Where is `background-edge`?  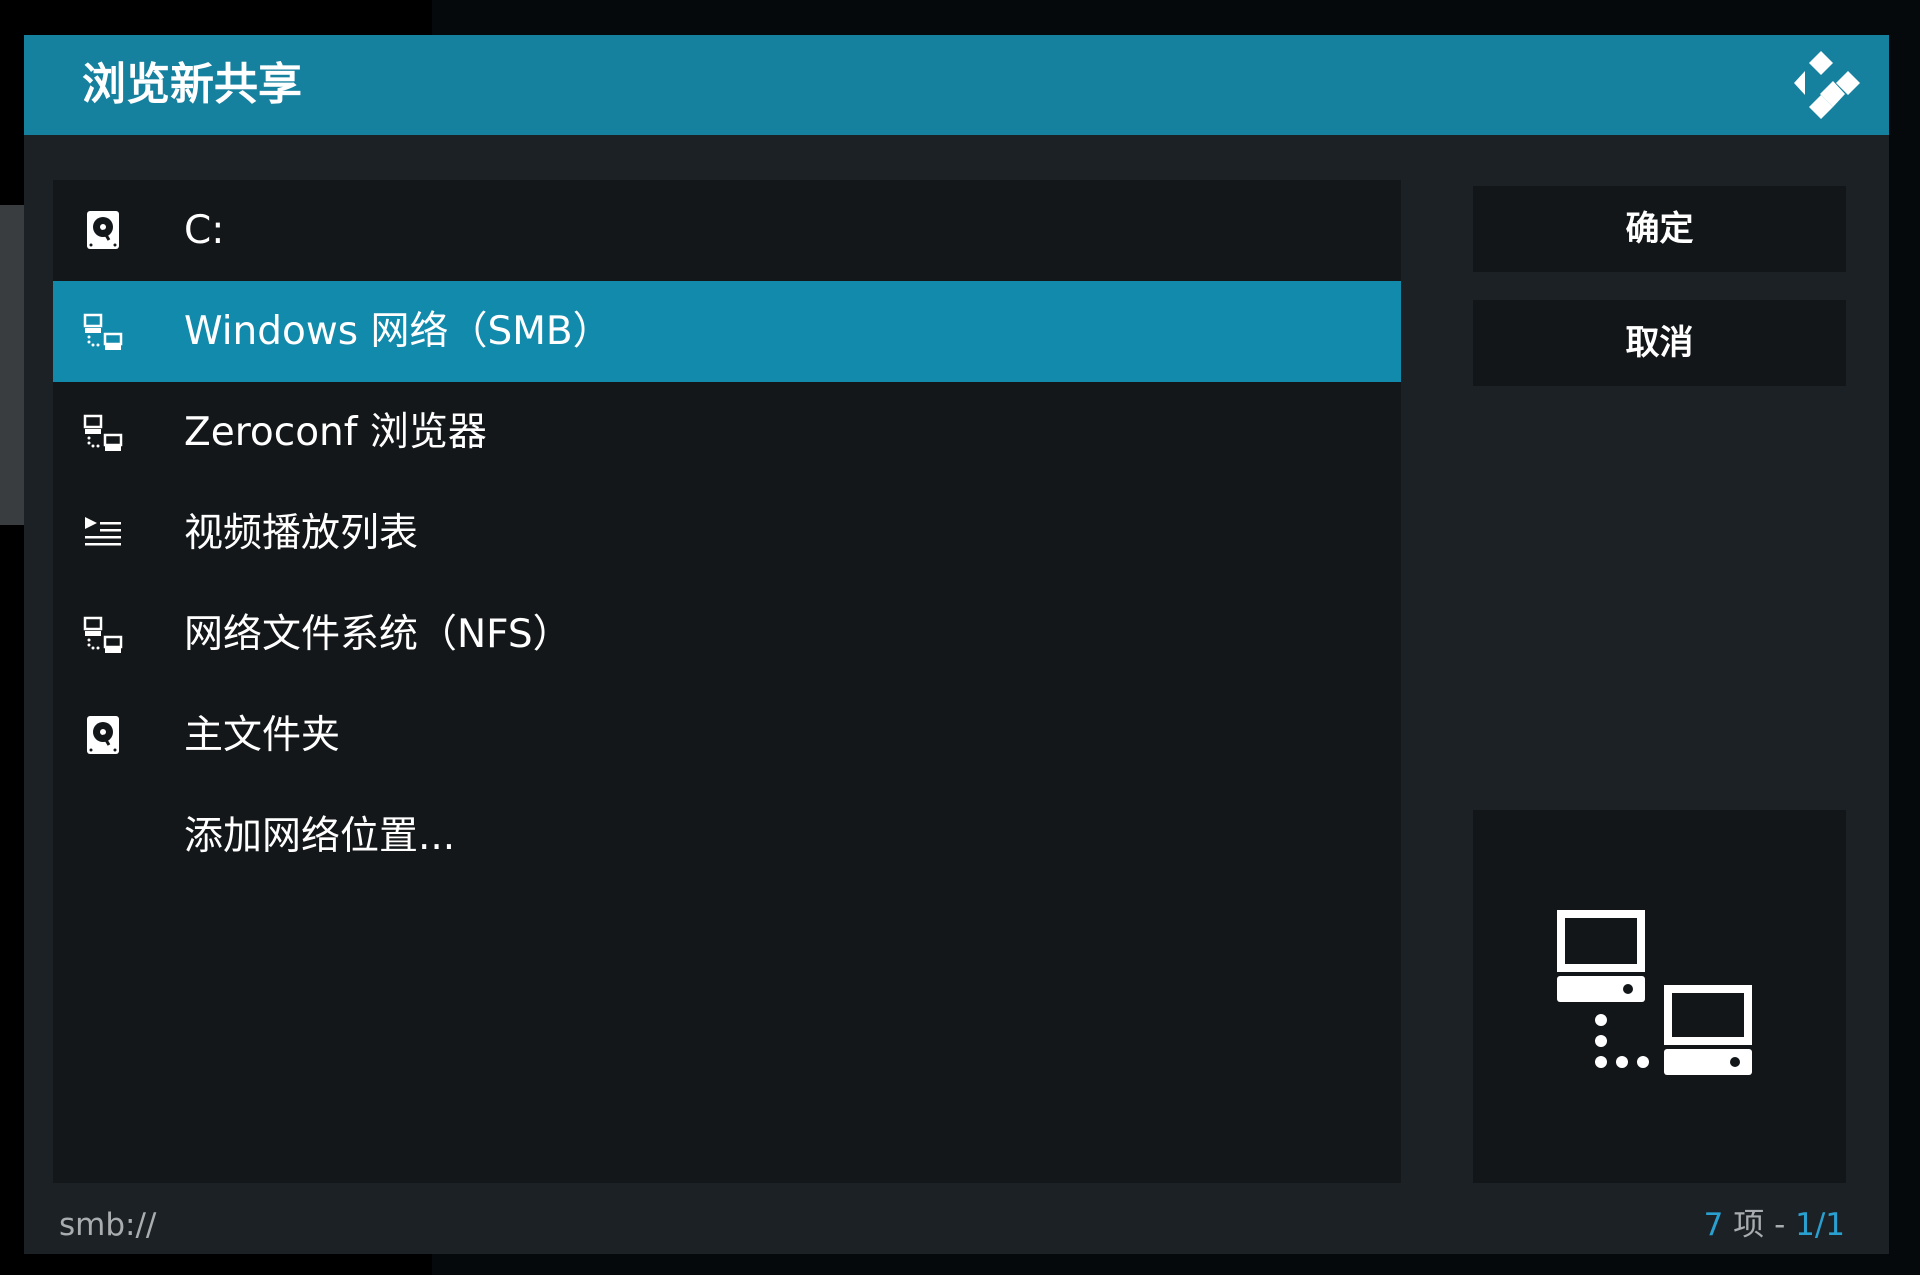
background-edge is located at coordinates (13, 365).